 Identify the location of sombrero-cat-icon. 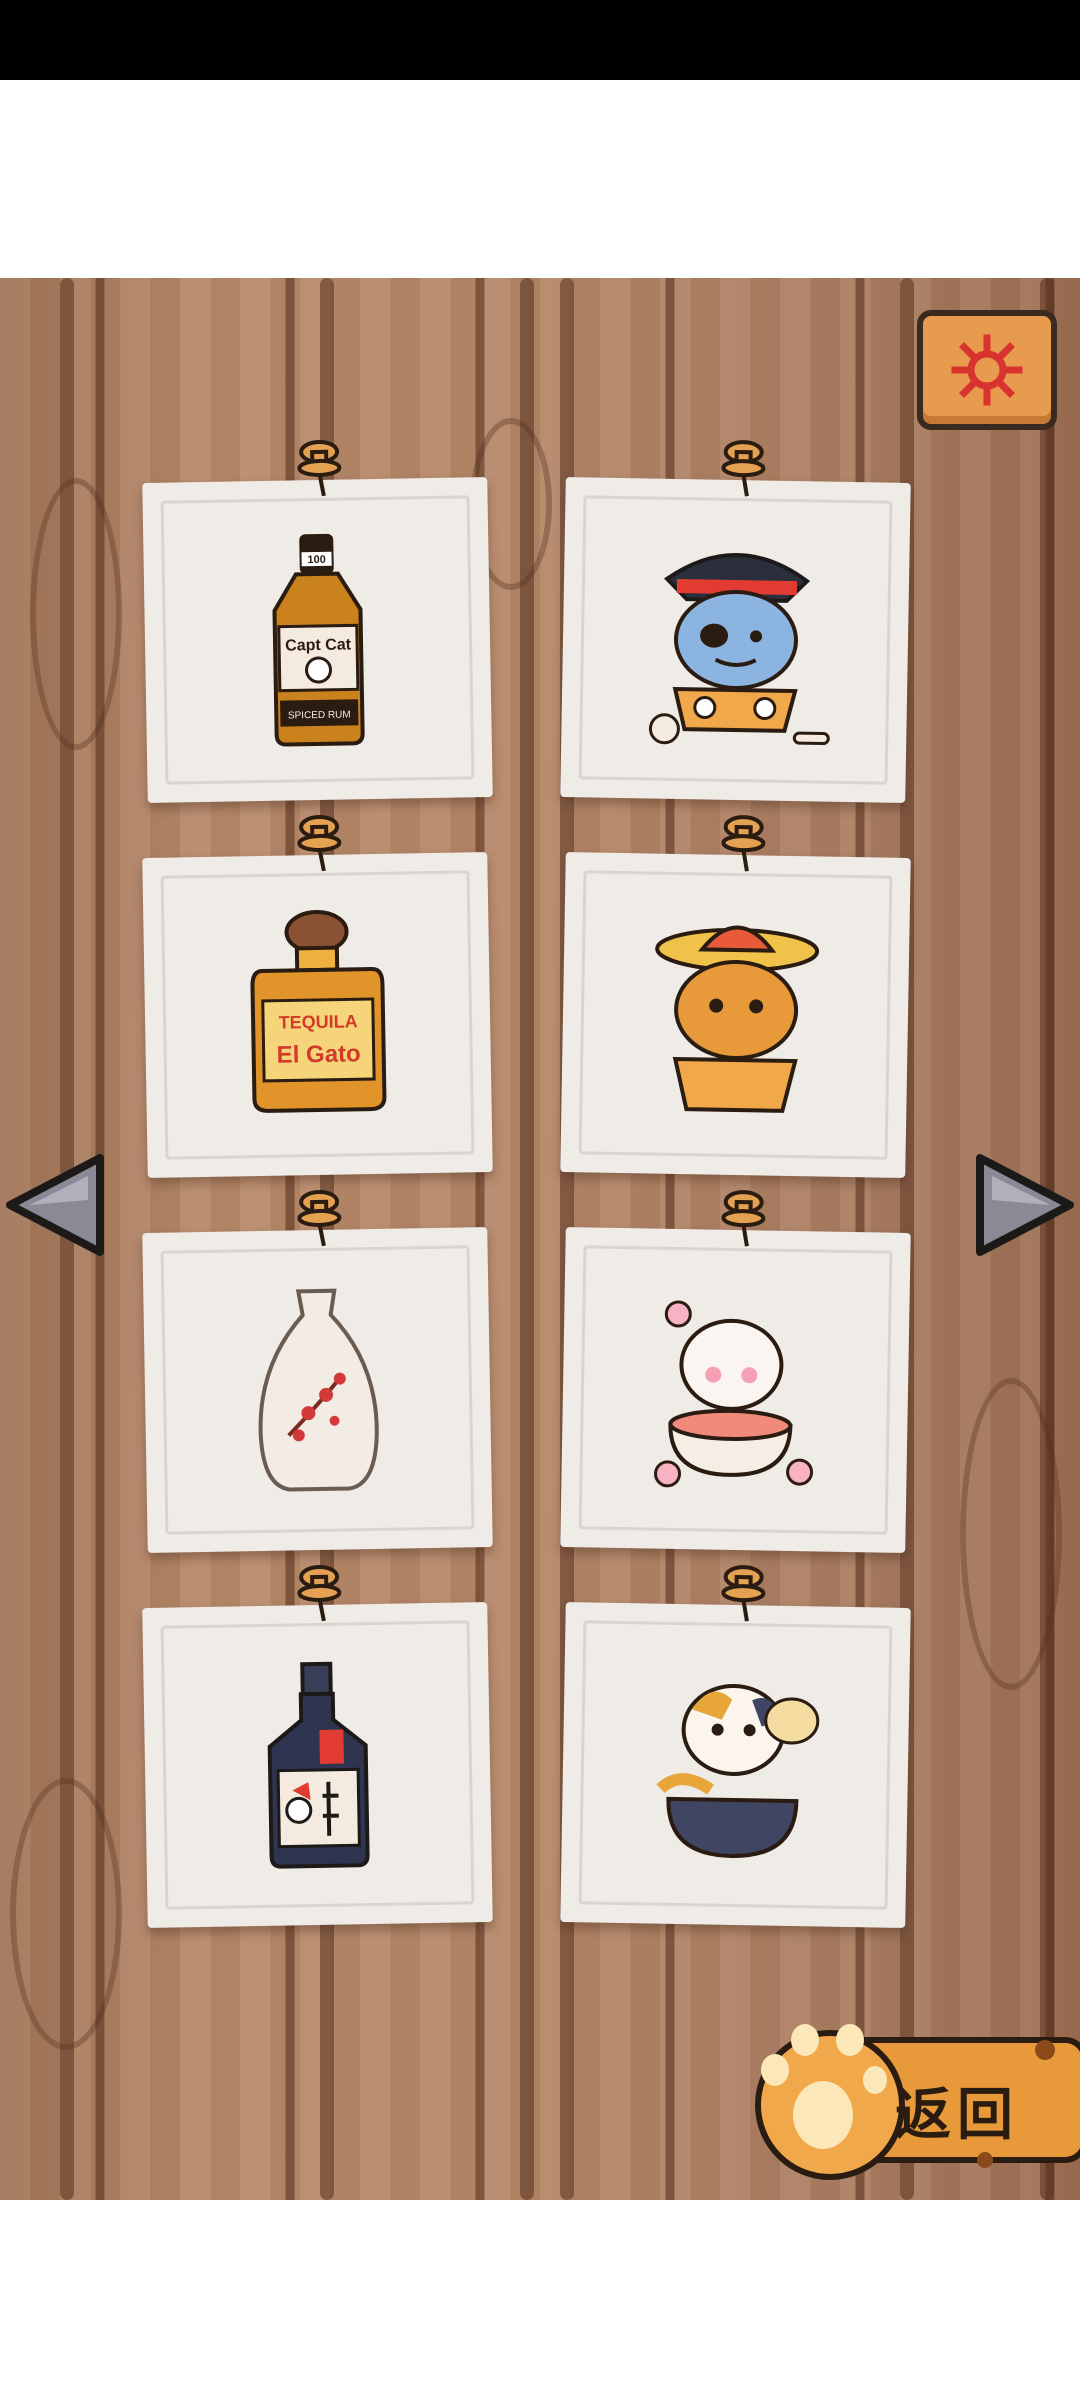
(736, 1019).